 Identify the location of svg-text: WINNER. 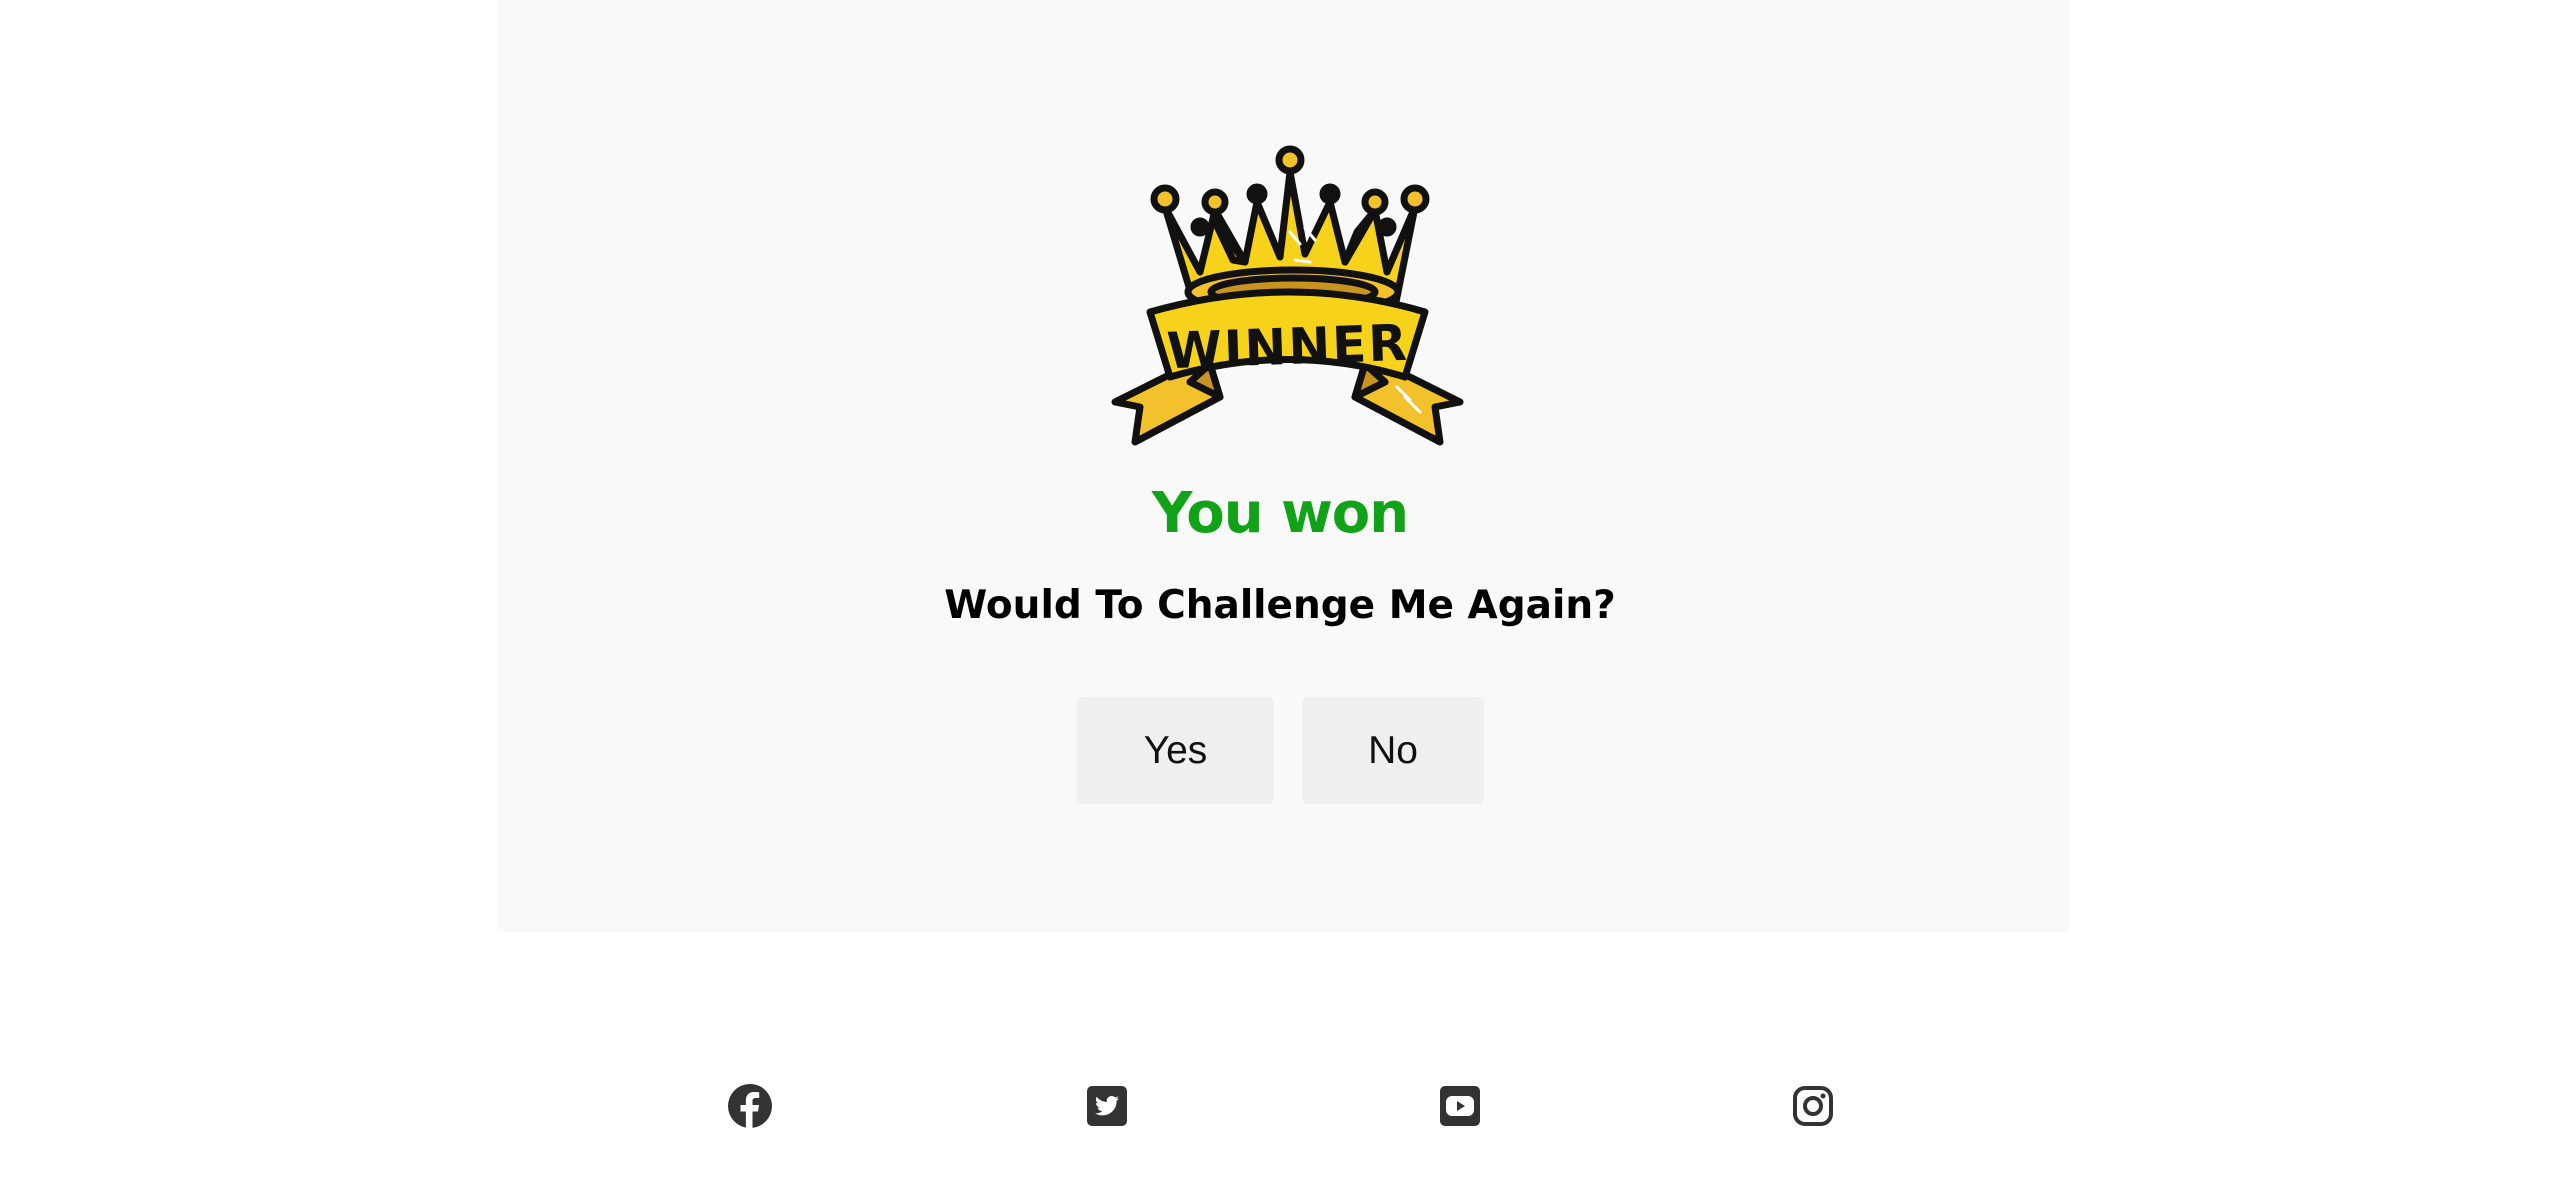
(1288, 347).